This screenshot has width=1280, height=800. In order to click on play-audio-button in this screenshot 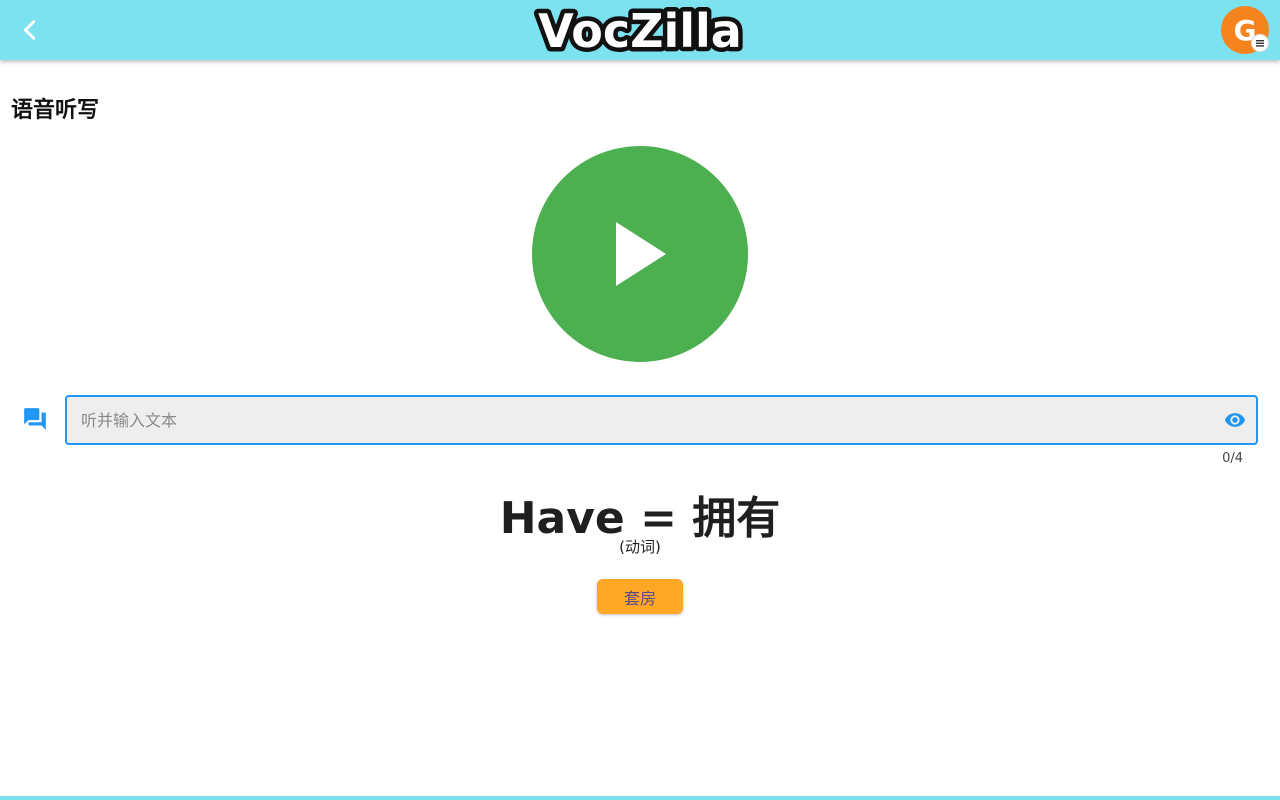, I will do `click(640, 254)`.